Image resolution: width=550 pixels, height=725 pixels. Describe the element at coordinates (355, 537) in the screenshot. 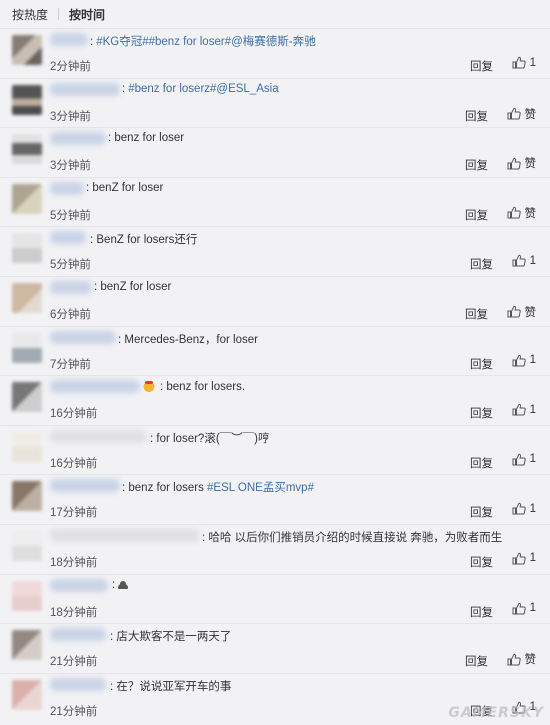

I see `comment-body: 哈哈 以后你们推销员介绍的时候直接说 奔驰，为败者而生` at that location.